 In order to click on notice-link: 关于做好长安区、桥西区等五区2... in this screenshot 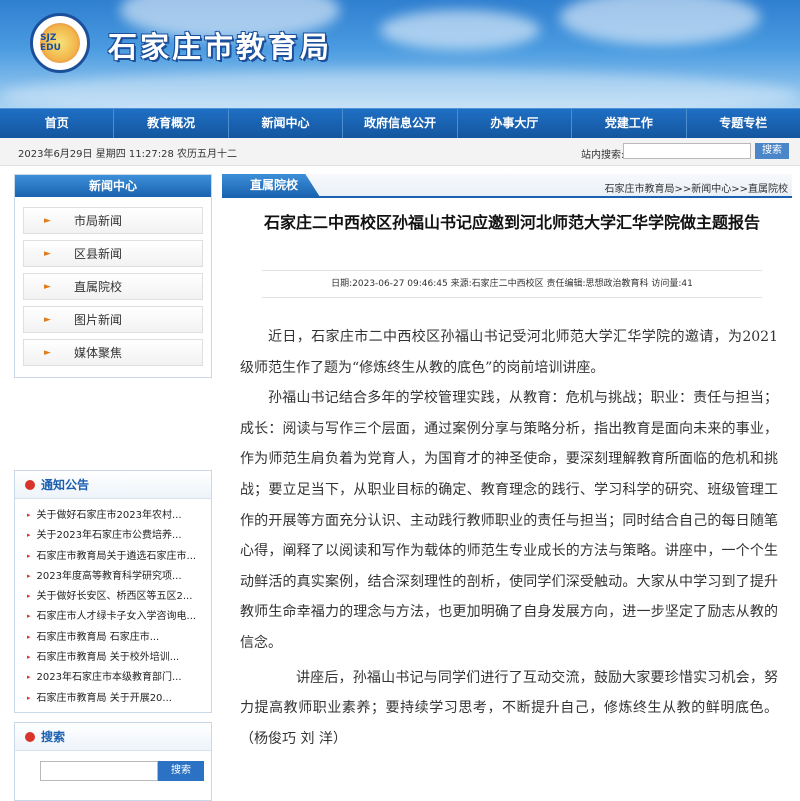, I will do `click(119, 596)`.